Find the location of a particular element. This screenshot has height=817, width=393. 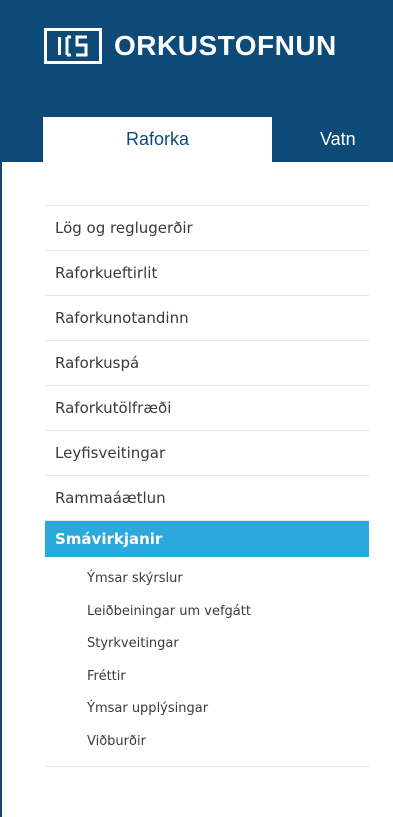

top-tabs: Raforka Vatn is located at coordinates (196, 132).